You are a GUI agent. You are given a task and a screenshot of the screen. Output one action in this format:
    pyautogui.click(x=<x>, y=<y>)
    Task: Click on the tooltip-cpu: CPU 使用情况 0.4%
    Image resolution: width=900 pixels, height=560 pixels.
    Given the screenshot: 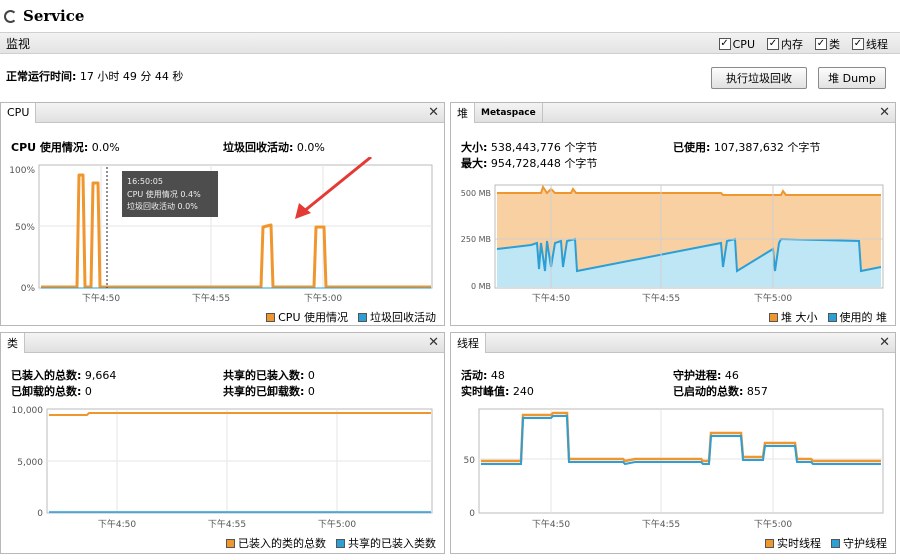 What is the action you would take?
    pyautogui.click(x=164, y=194)
    